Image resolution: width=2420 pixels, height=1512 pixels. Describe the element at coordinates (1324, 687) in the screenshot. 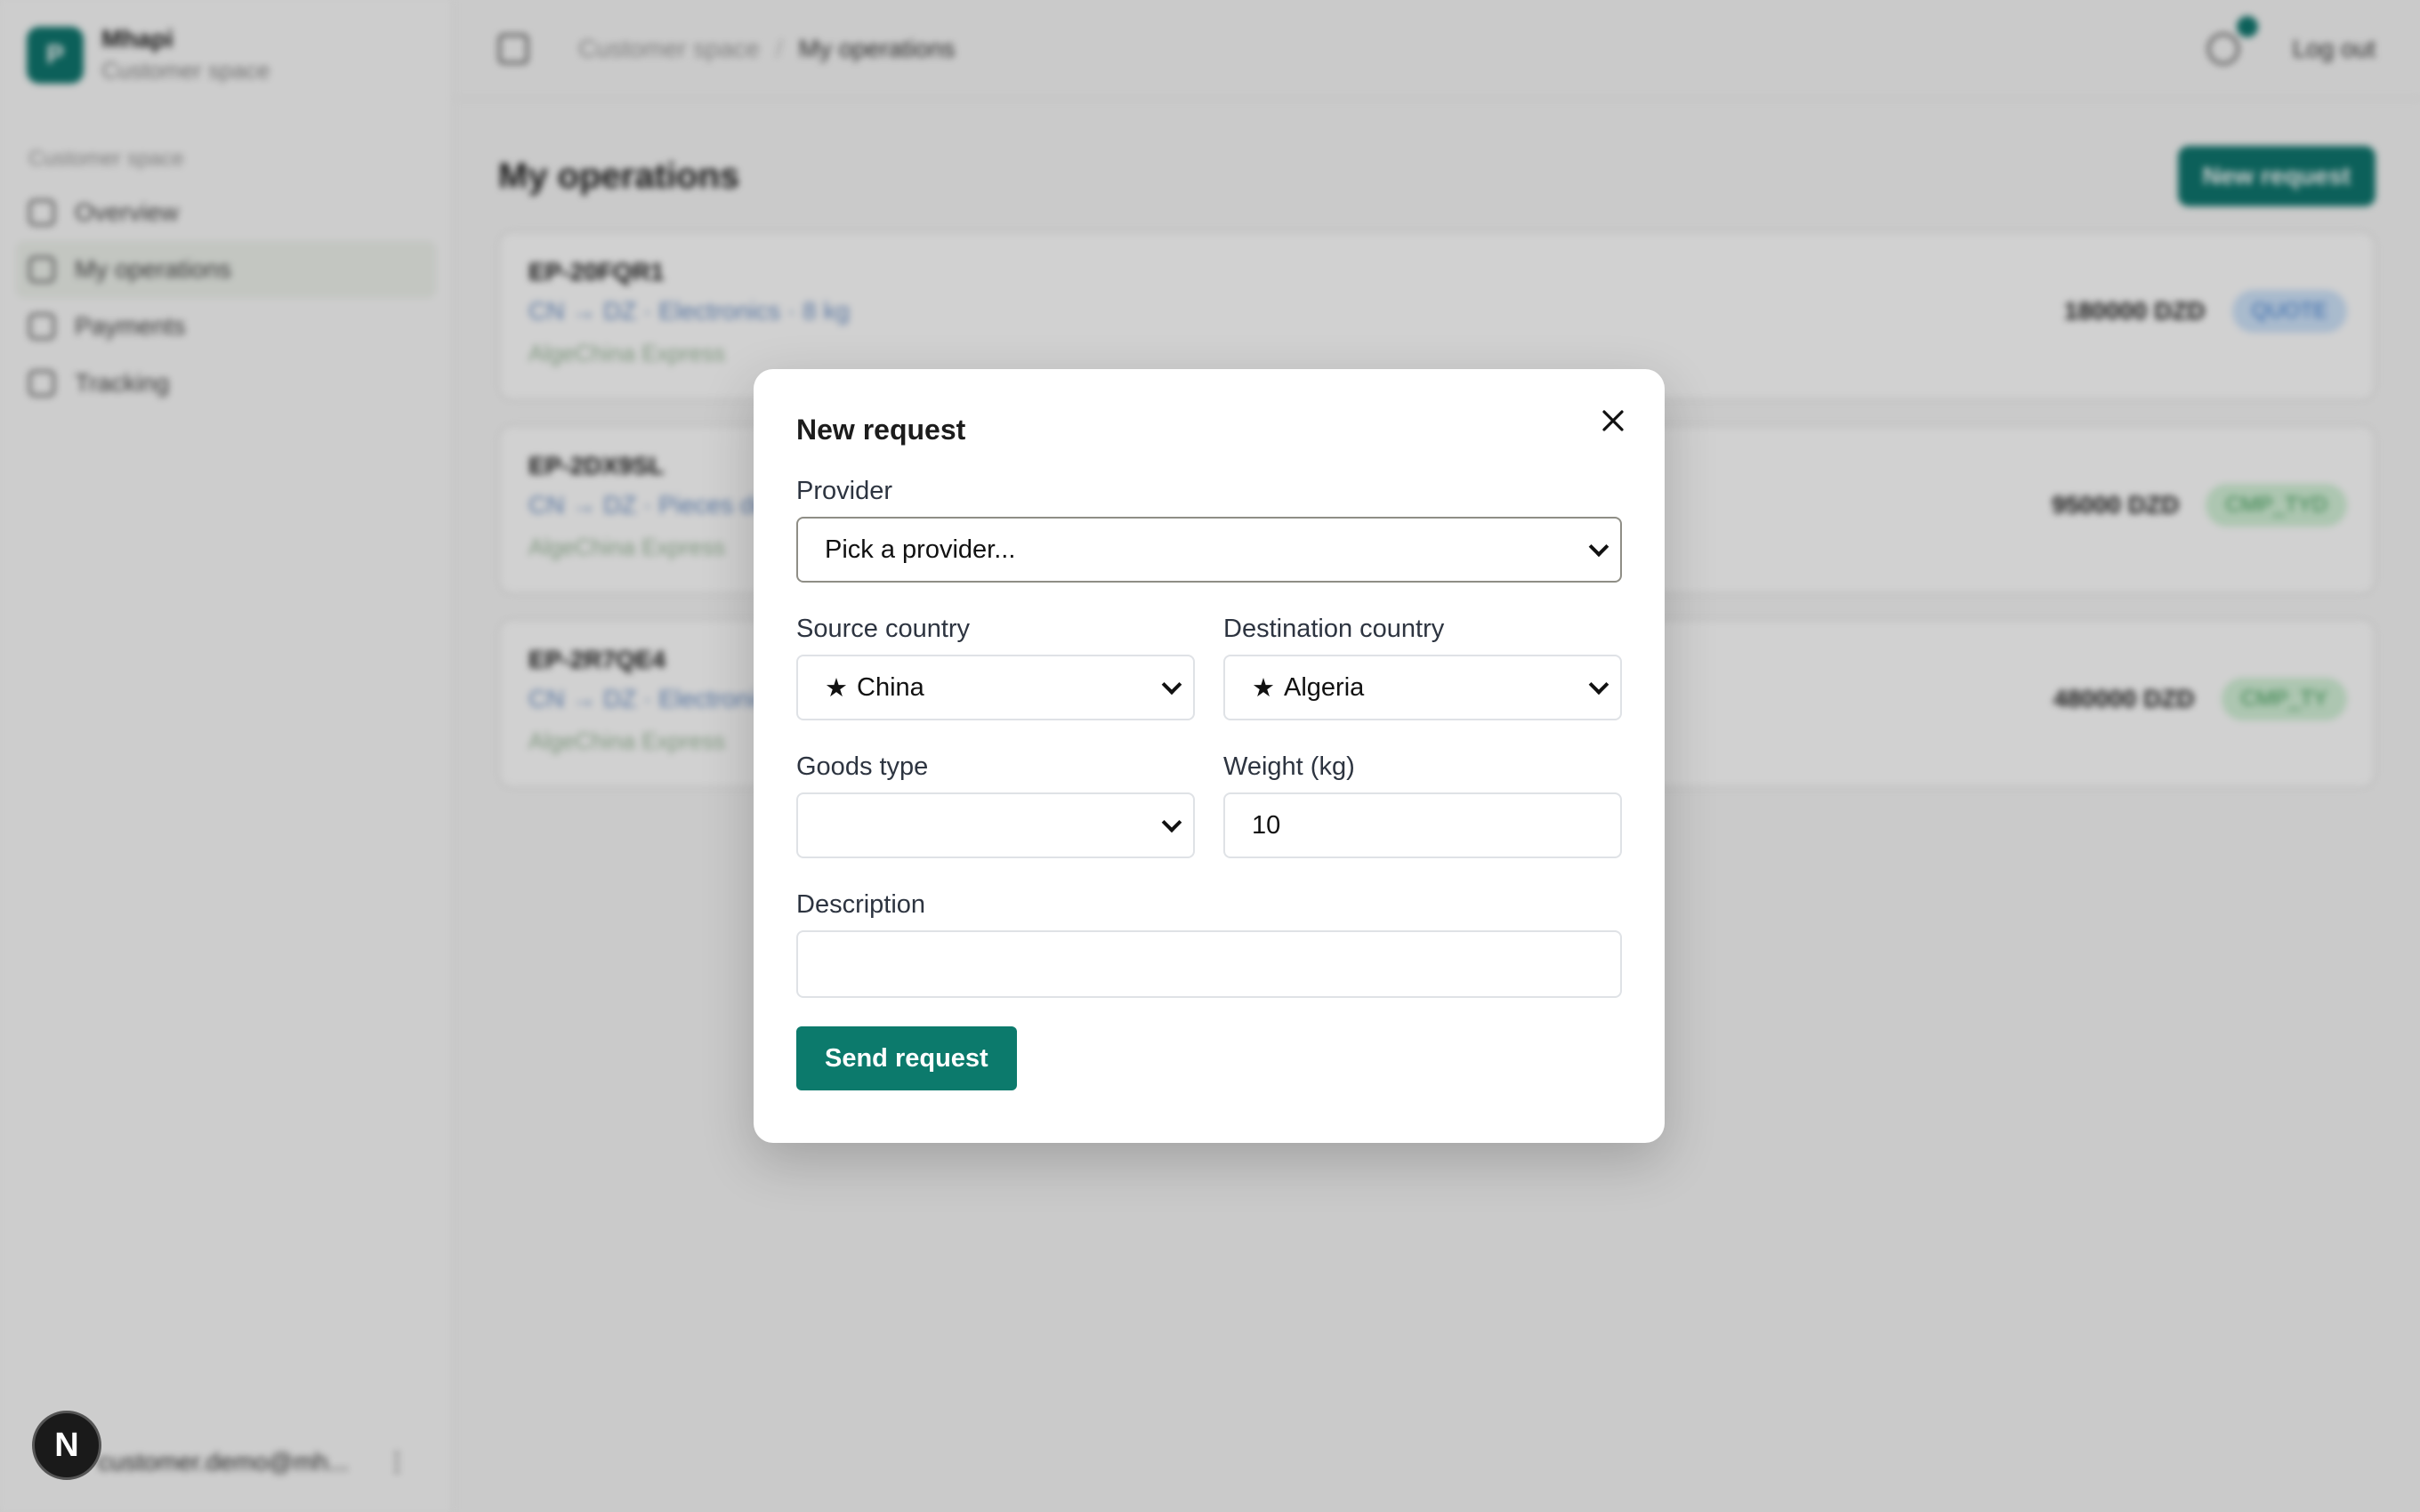

I see `destination-country-value: Algeria` at that location.